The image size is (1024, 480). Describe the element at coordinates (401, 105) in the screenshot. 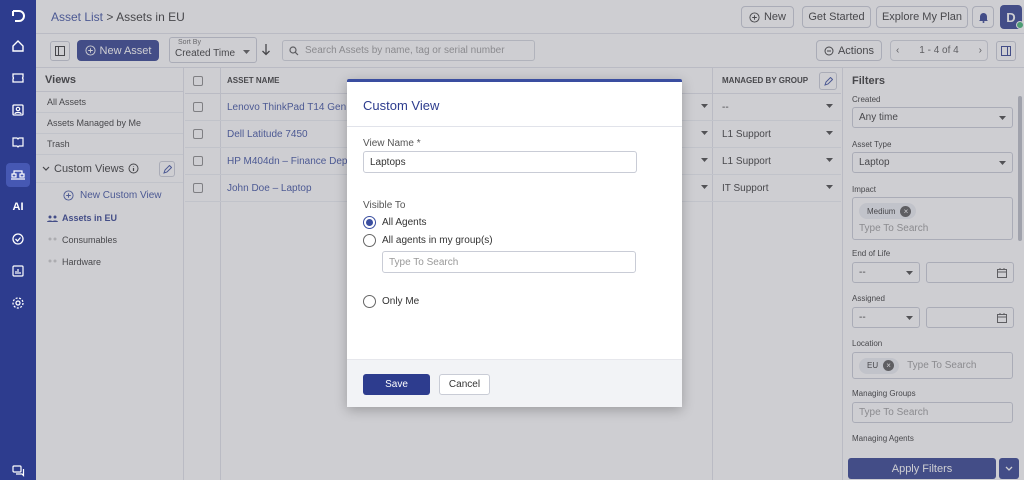

I see `dialog-title: Custom View` at that location.